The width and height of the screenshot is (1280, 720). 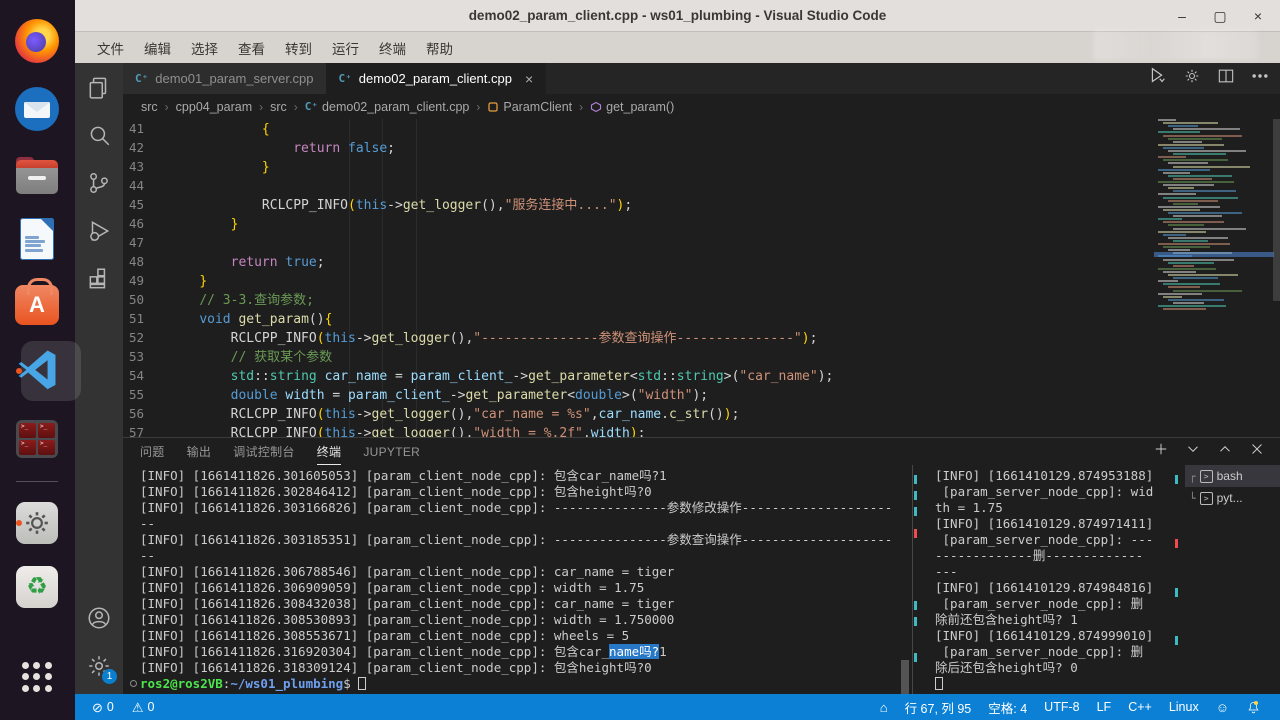 What do you see at coordinates (1257, 451) in the screenshot?
I see `close-panel-button` at bounding box center [1257, 451].